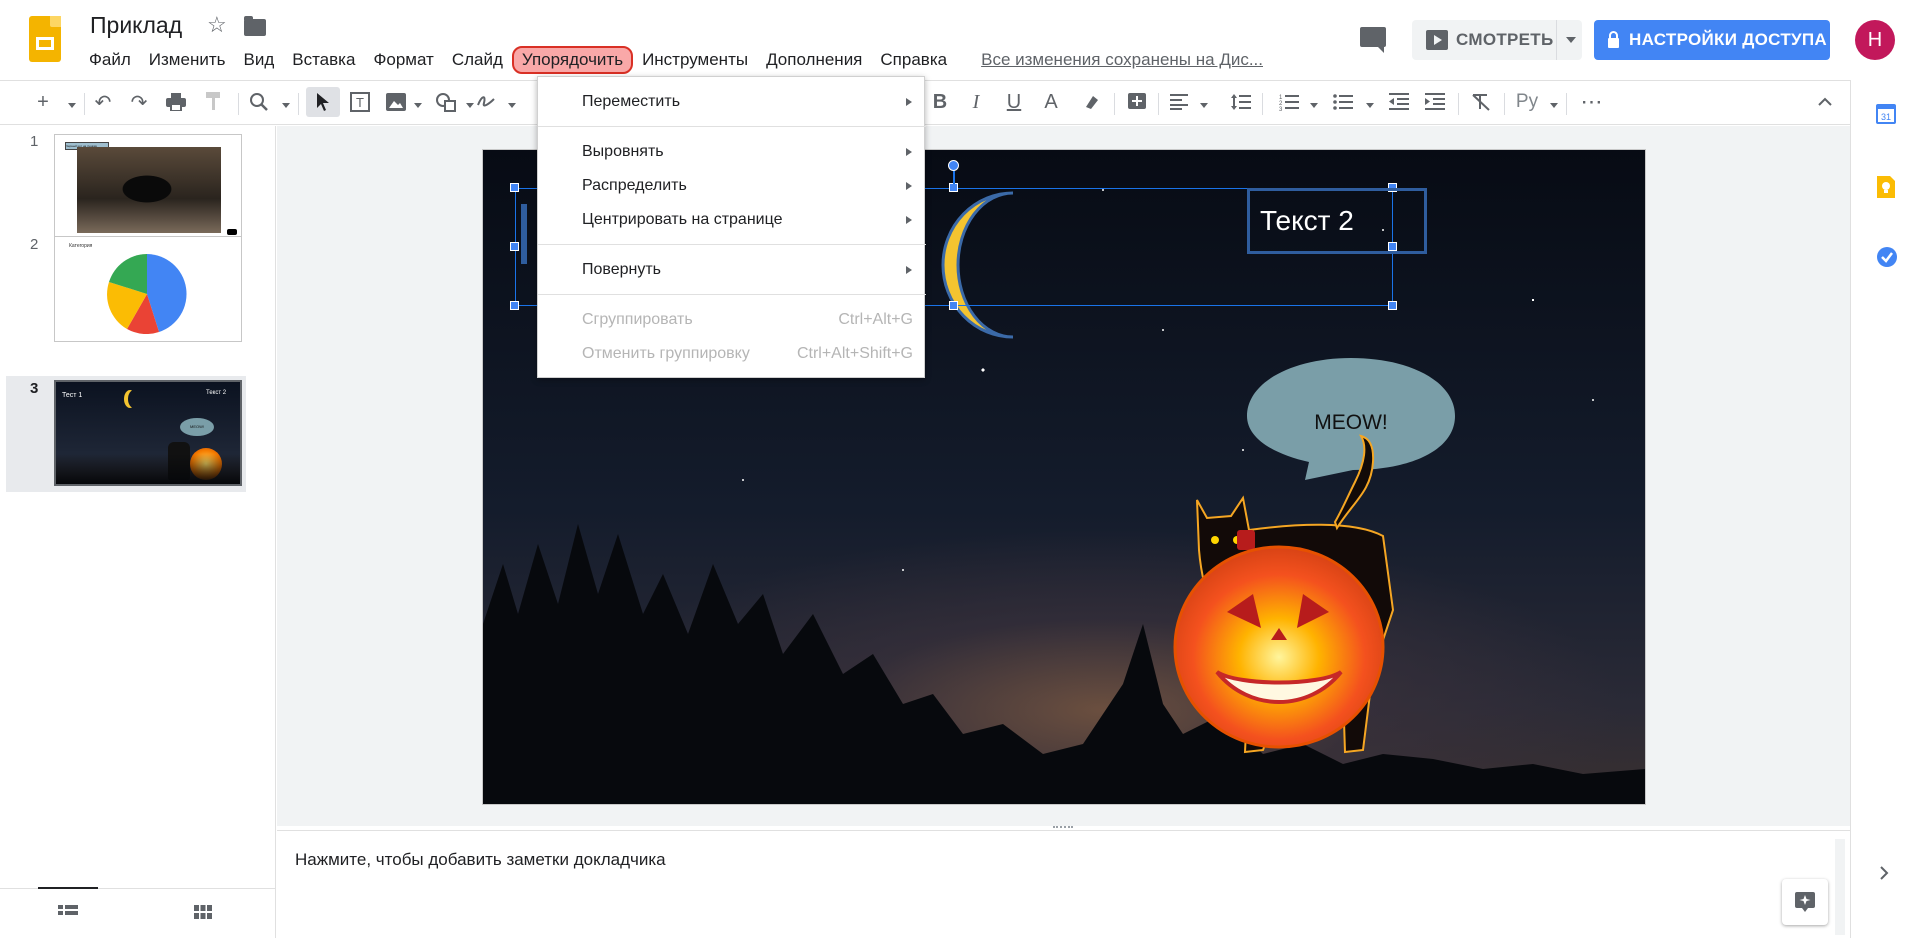  I want to click on tasks-icon, so click(1887, 259).